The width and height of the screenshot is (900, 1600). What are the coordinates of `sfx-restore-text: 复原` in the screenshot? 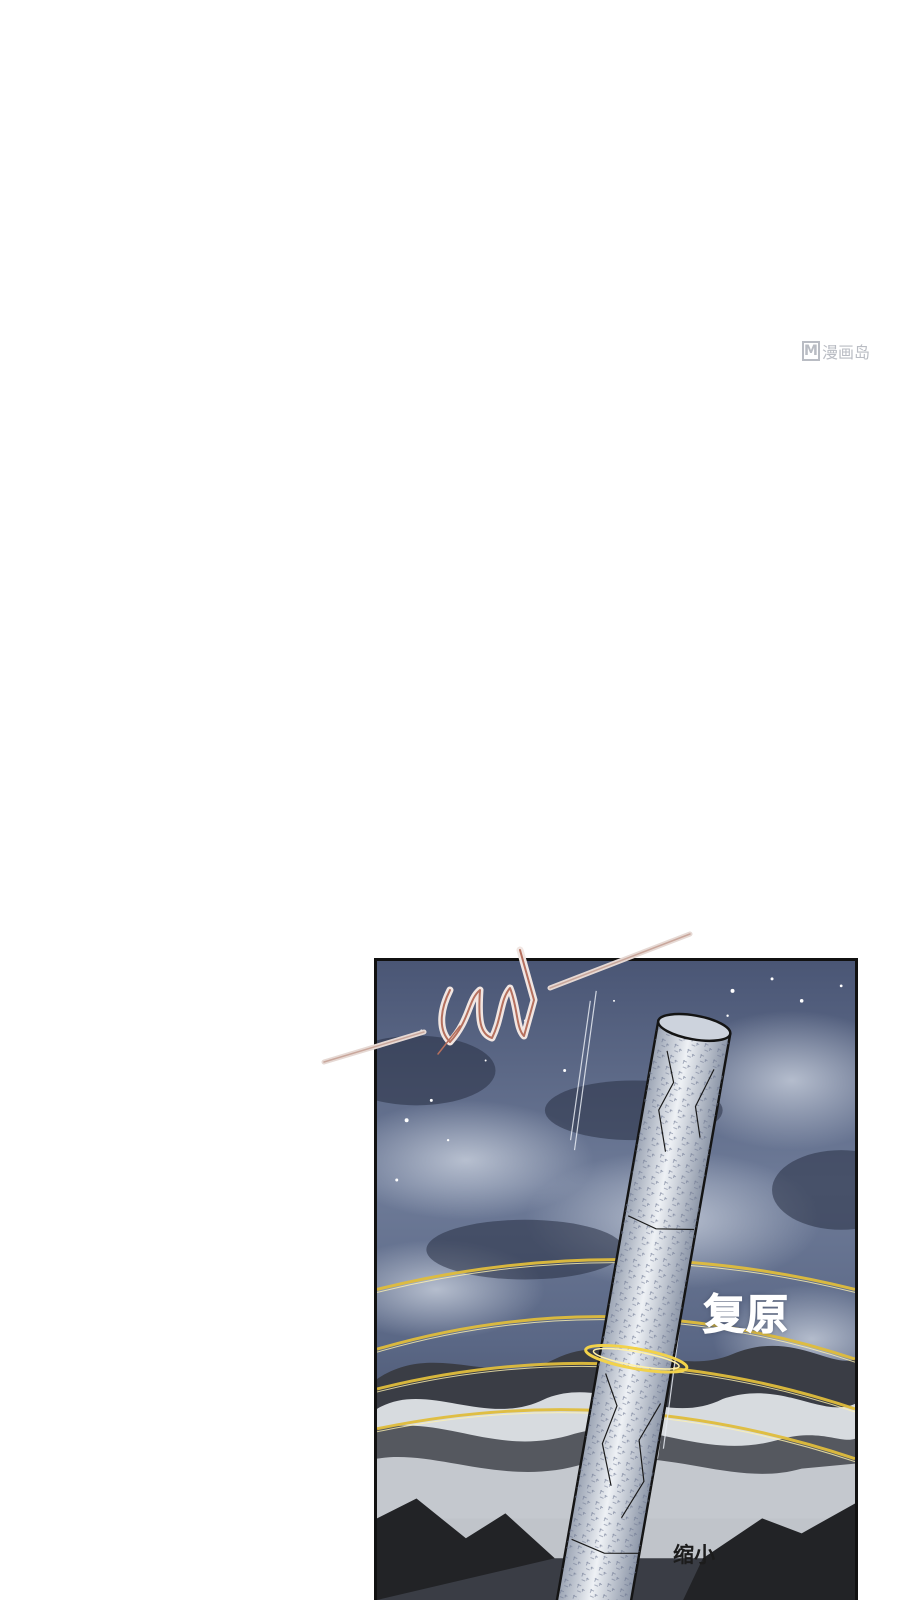 It's located at (746, 1315).